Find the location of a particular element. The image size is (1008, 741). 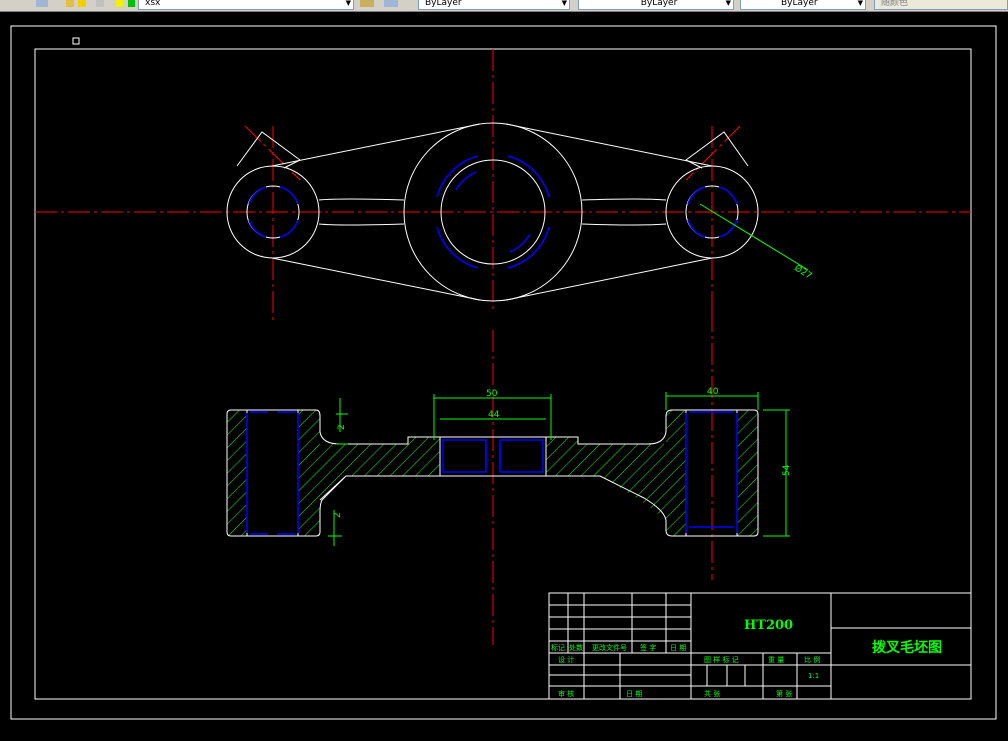

drawing-title-text: 拨叉毛坯图 is located at coordinates (907, 647).